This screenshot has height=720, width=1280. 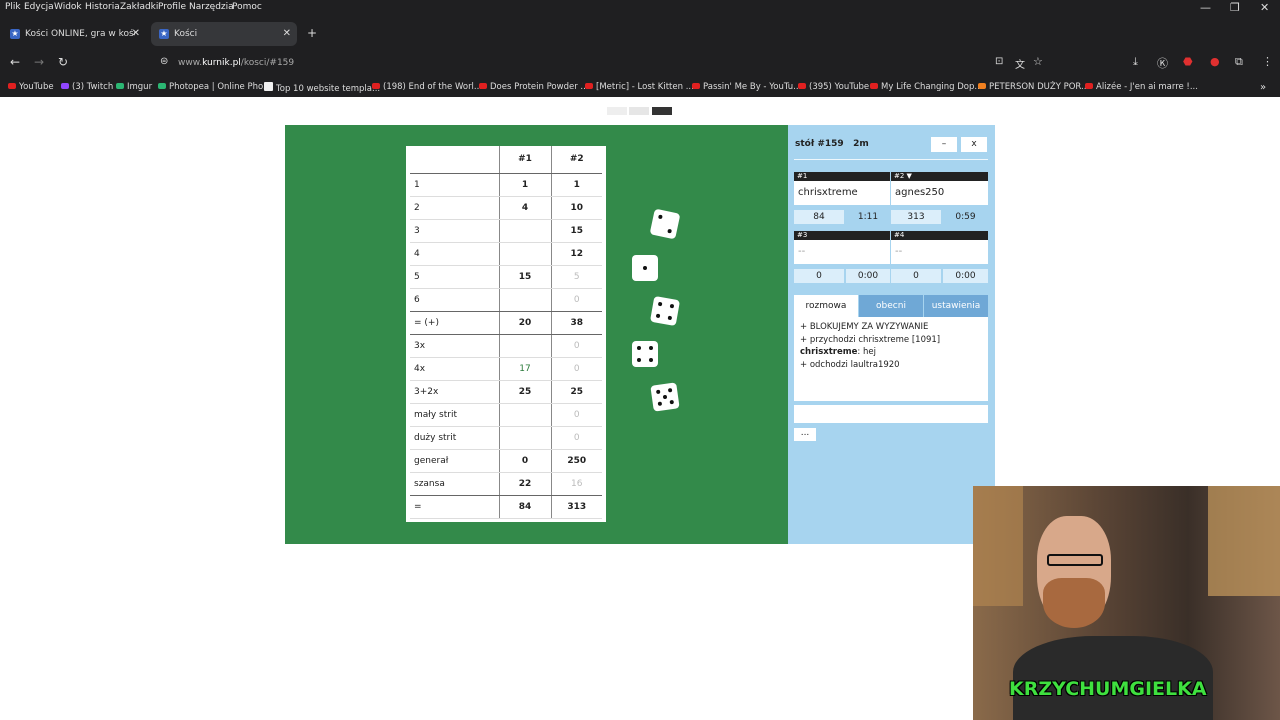 I want to click on divider, so click(x=891, y=159).